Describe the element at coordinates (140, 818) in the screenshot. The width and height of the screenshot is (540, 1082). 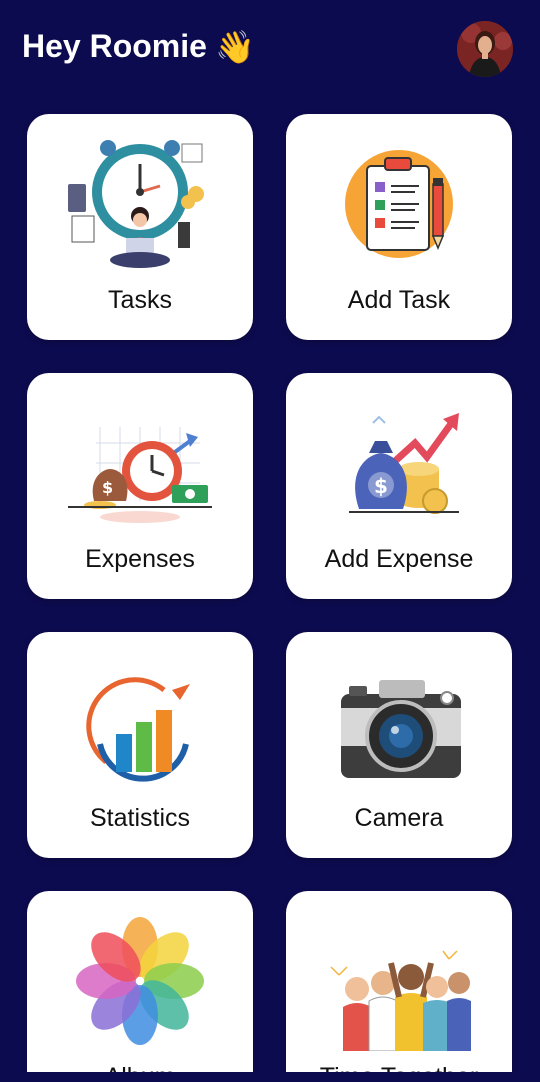
I see `statistics-label: Statistics` at that location.